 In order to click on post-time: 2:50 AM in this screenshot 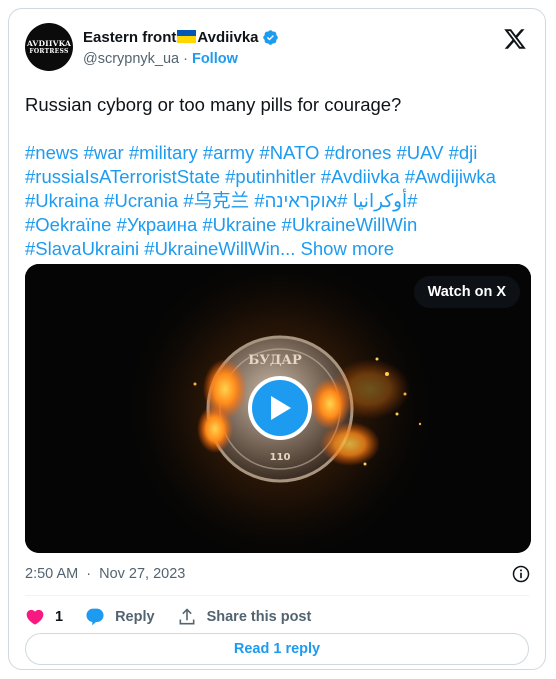, I will do `click(52, 574)`.